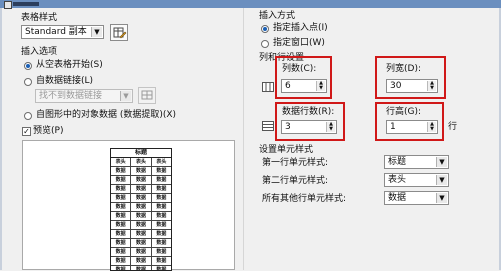 The width and height of the screenshot is (501, 271). What do you see at coordinates (69, 65) in the screenshot?
I see `from-empty-label: 从空表格开始(S)` at bounding box center [69, 65].